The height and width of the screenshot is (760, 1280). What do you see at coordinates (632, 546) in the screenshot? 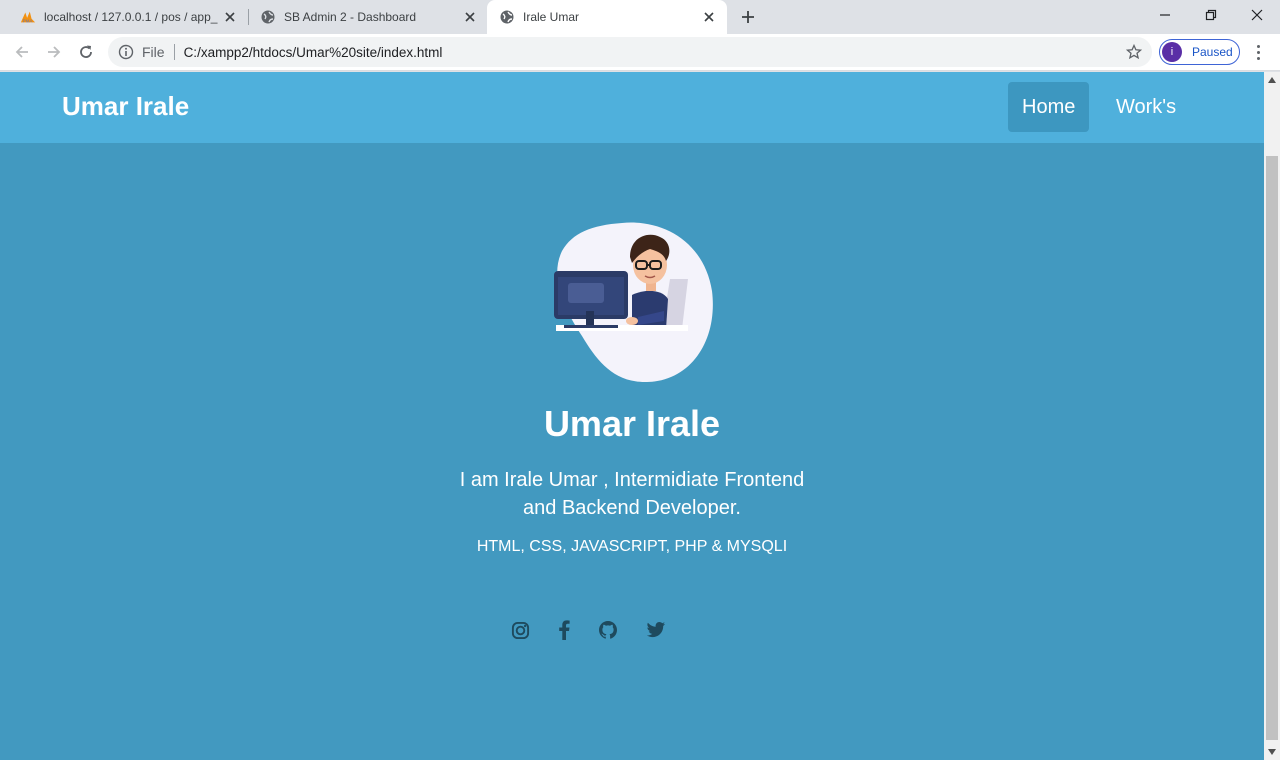
I see `hero-skills: HTML, CSS, JAVASCRIPT, PHP & MYSQLI` at bounding box center [632, 546].